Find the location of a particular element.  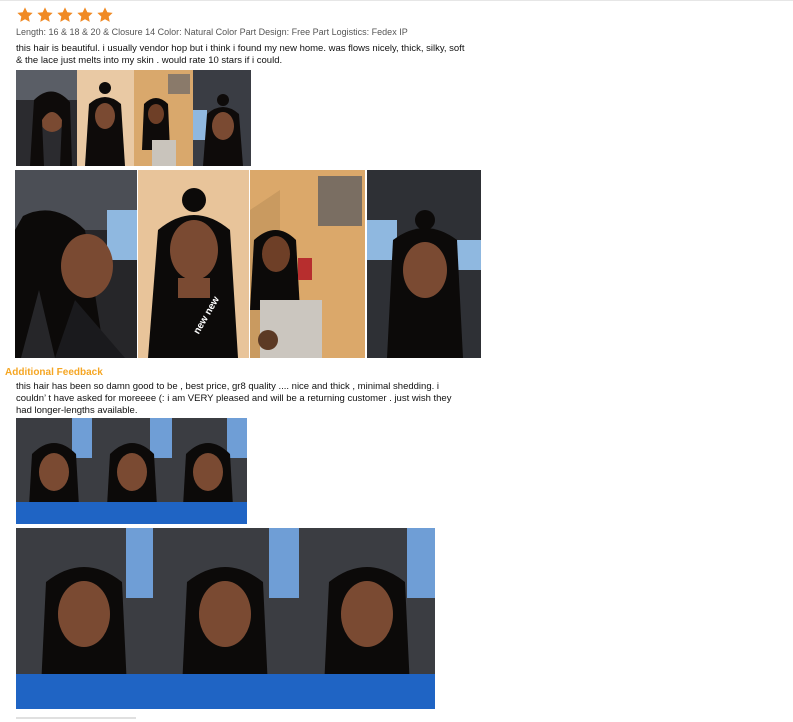

photo-strip is located at coordinates (225, 618).